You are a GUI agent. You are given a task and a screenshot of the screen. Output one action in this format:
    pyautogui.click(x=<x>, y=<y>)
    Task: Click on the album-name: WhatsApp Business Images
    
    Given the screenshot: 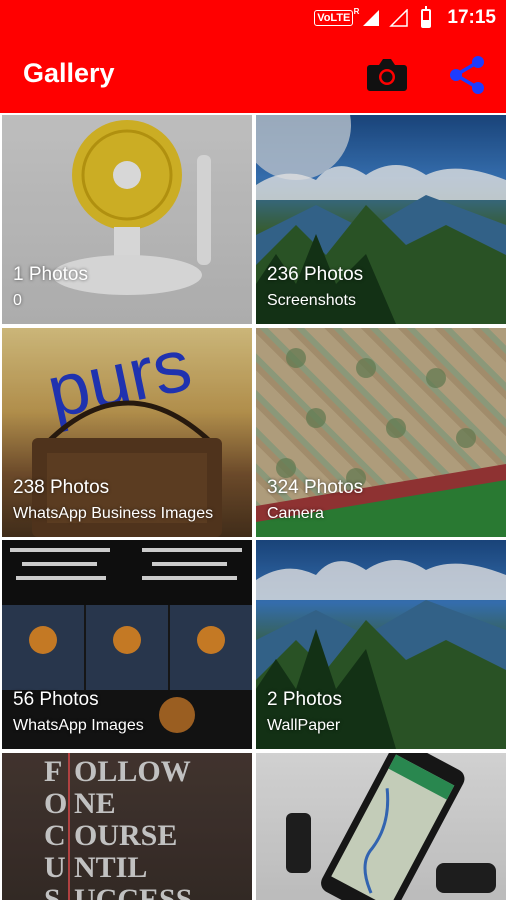 What is the action you would take?
    pyautogui.click(x=113, y=513)
    